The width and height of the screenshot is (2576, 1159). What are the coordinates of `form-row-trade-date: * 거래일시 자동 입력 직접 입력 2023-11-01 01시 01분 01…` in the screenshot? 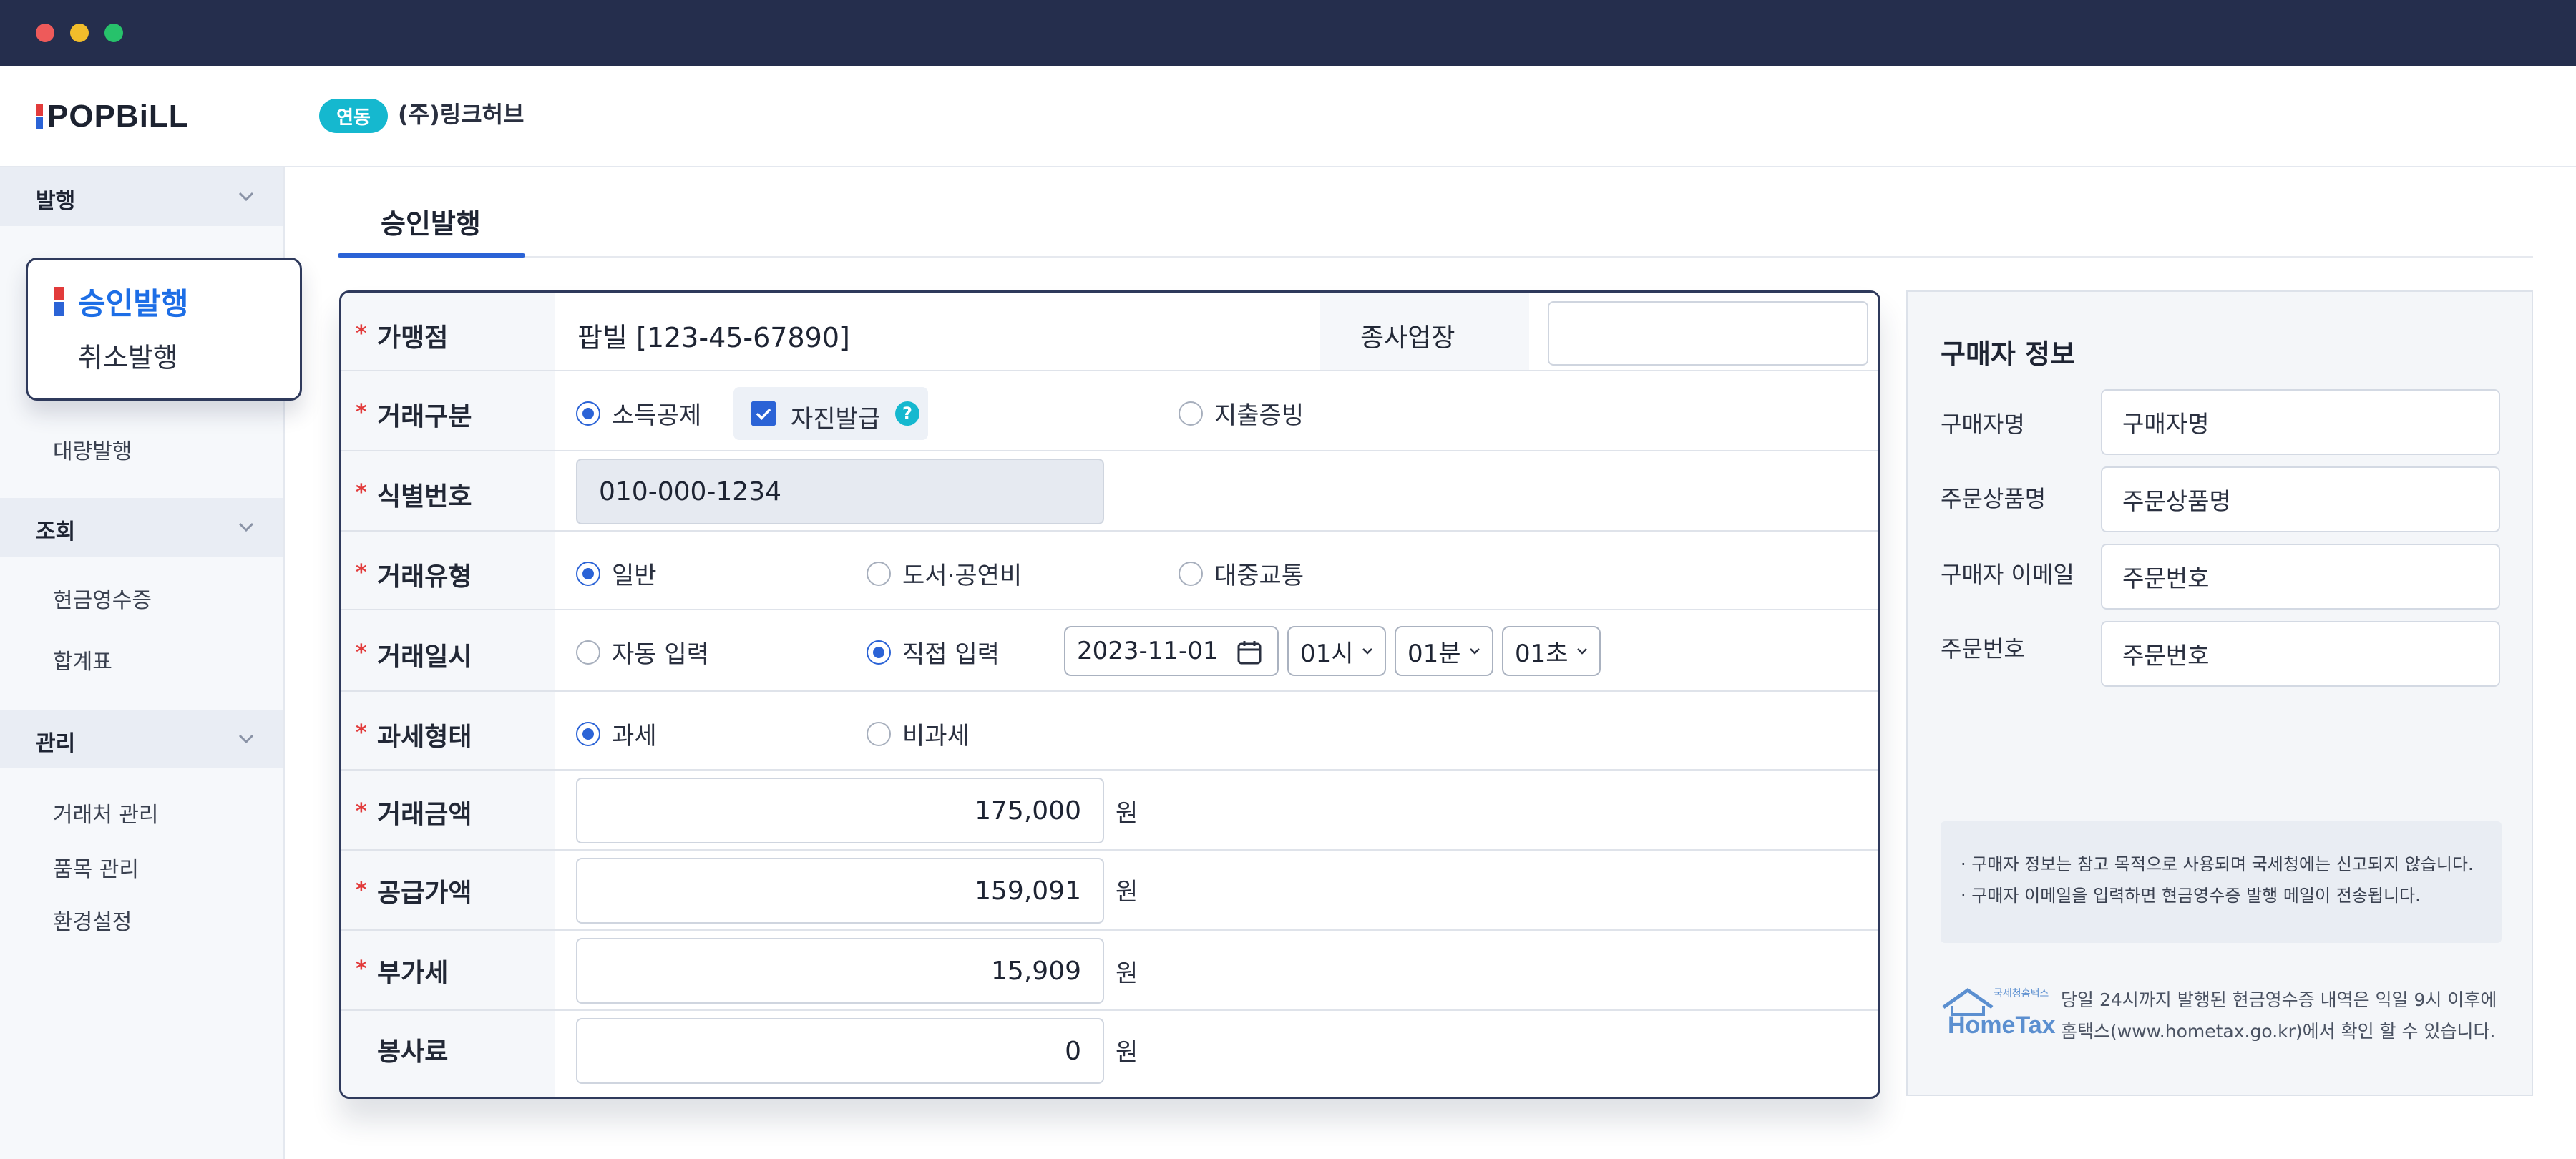 It's located at (1109, 651).